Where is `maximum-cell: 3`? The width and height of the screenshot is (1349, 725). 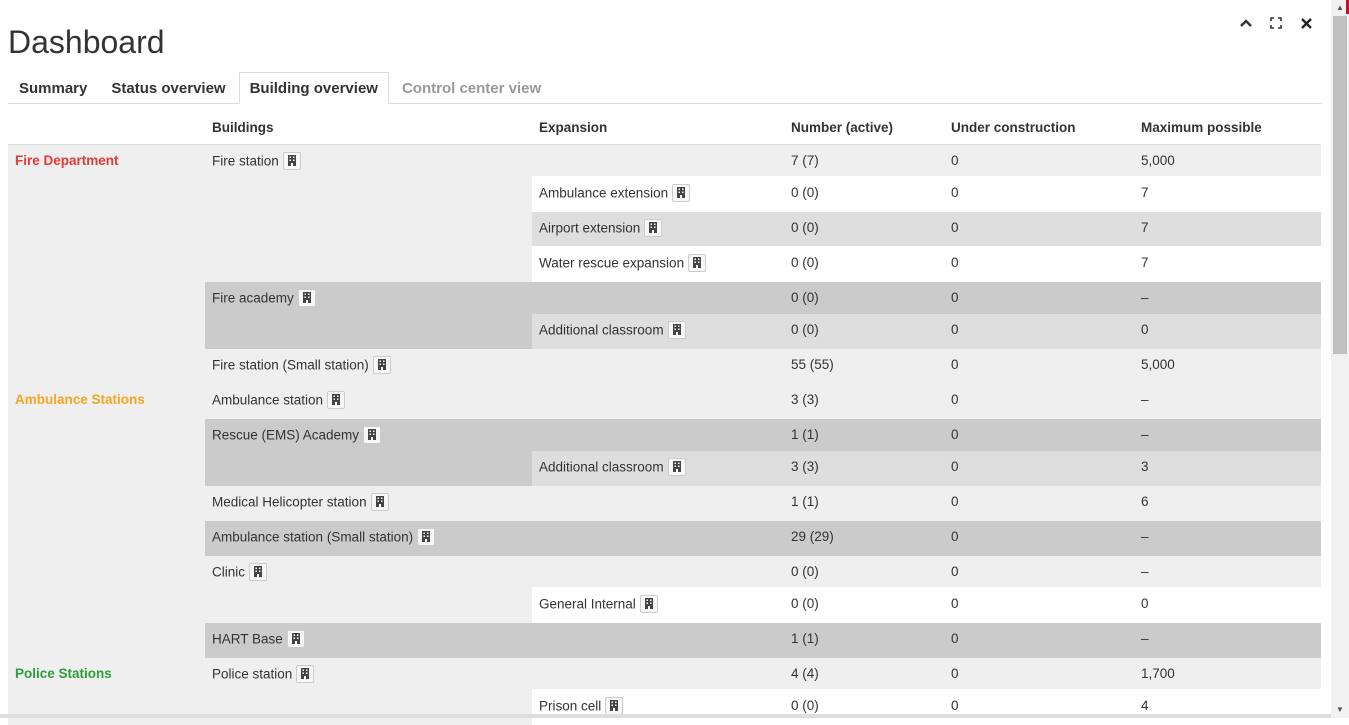 maximum-cell: 3 is located at coordinates (1227, 468).